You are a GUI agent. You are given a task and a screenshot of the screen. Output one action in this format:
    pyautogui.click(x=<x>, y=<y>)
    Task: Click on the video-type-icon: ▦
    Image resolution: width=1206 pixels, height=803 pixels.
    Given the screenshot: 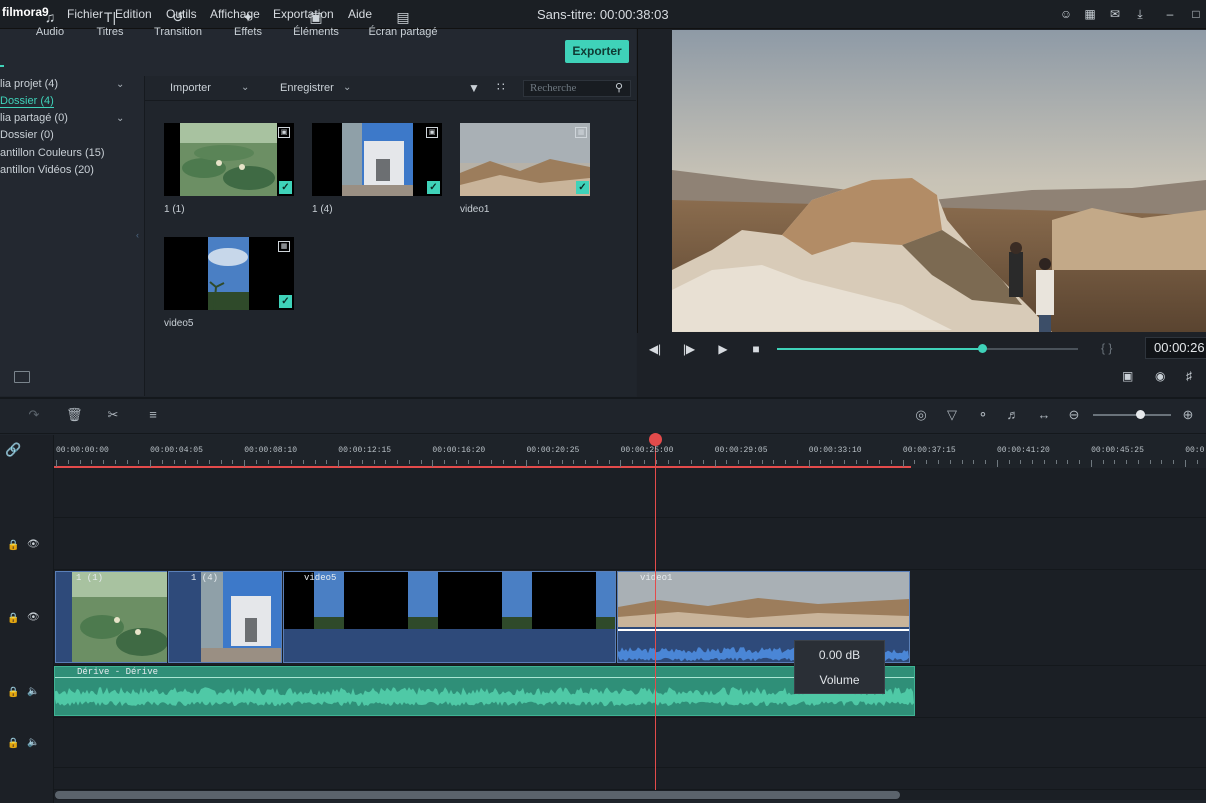 What is the action you would take?
    pyautogui.click(x=284, y=246)
    